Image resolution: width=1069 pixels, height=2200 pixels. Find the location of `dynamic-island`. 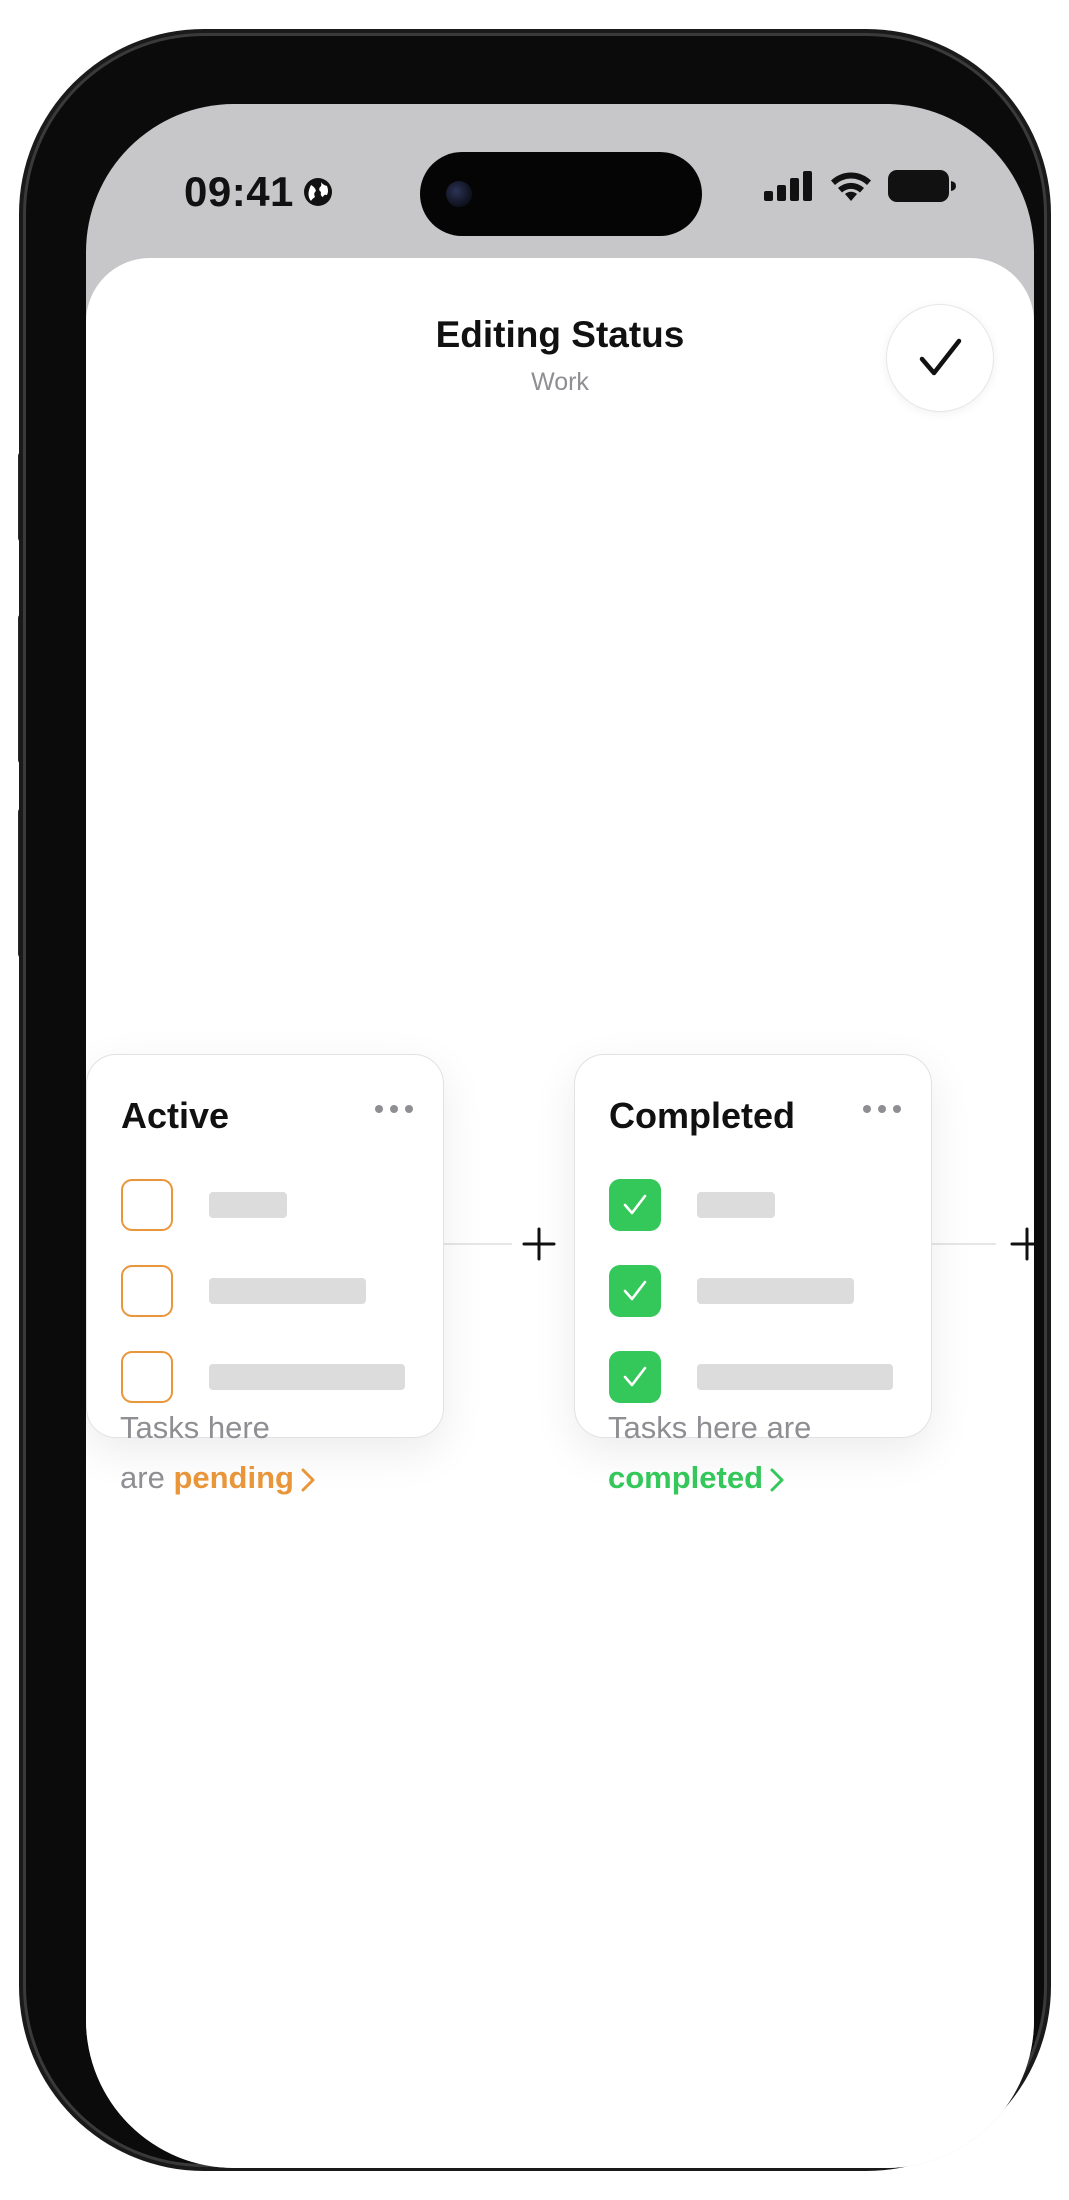

dynamic-island is located at coordinates (561, 194).